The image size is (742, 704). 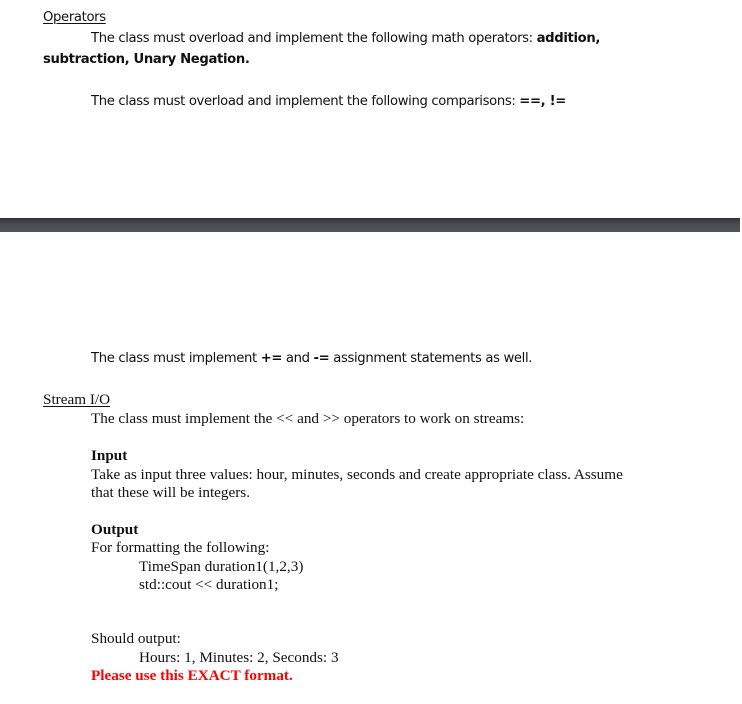 What do you see at coordinates (221, 566) in the screenshot?
I see `code-line-1: TimeSpan duration1(1,2,3)` at bounding box center [221, 566].